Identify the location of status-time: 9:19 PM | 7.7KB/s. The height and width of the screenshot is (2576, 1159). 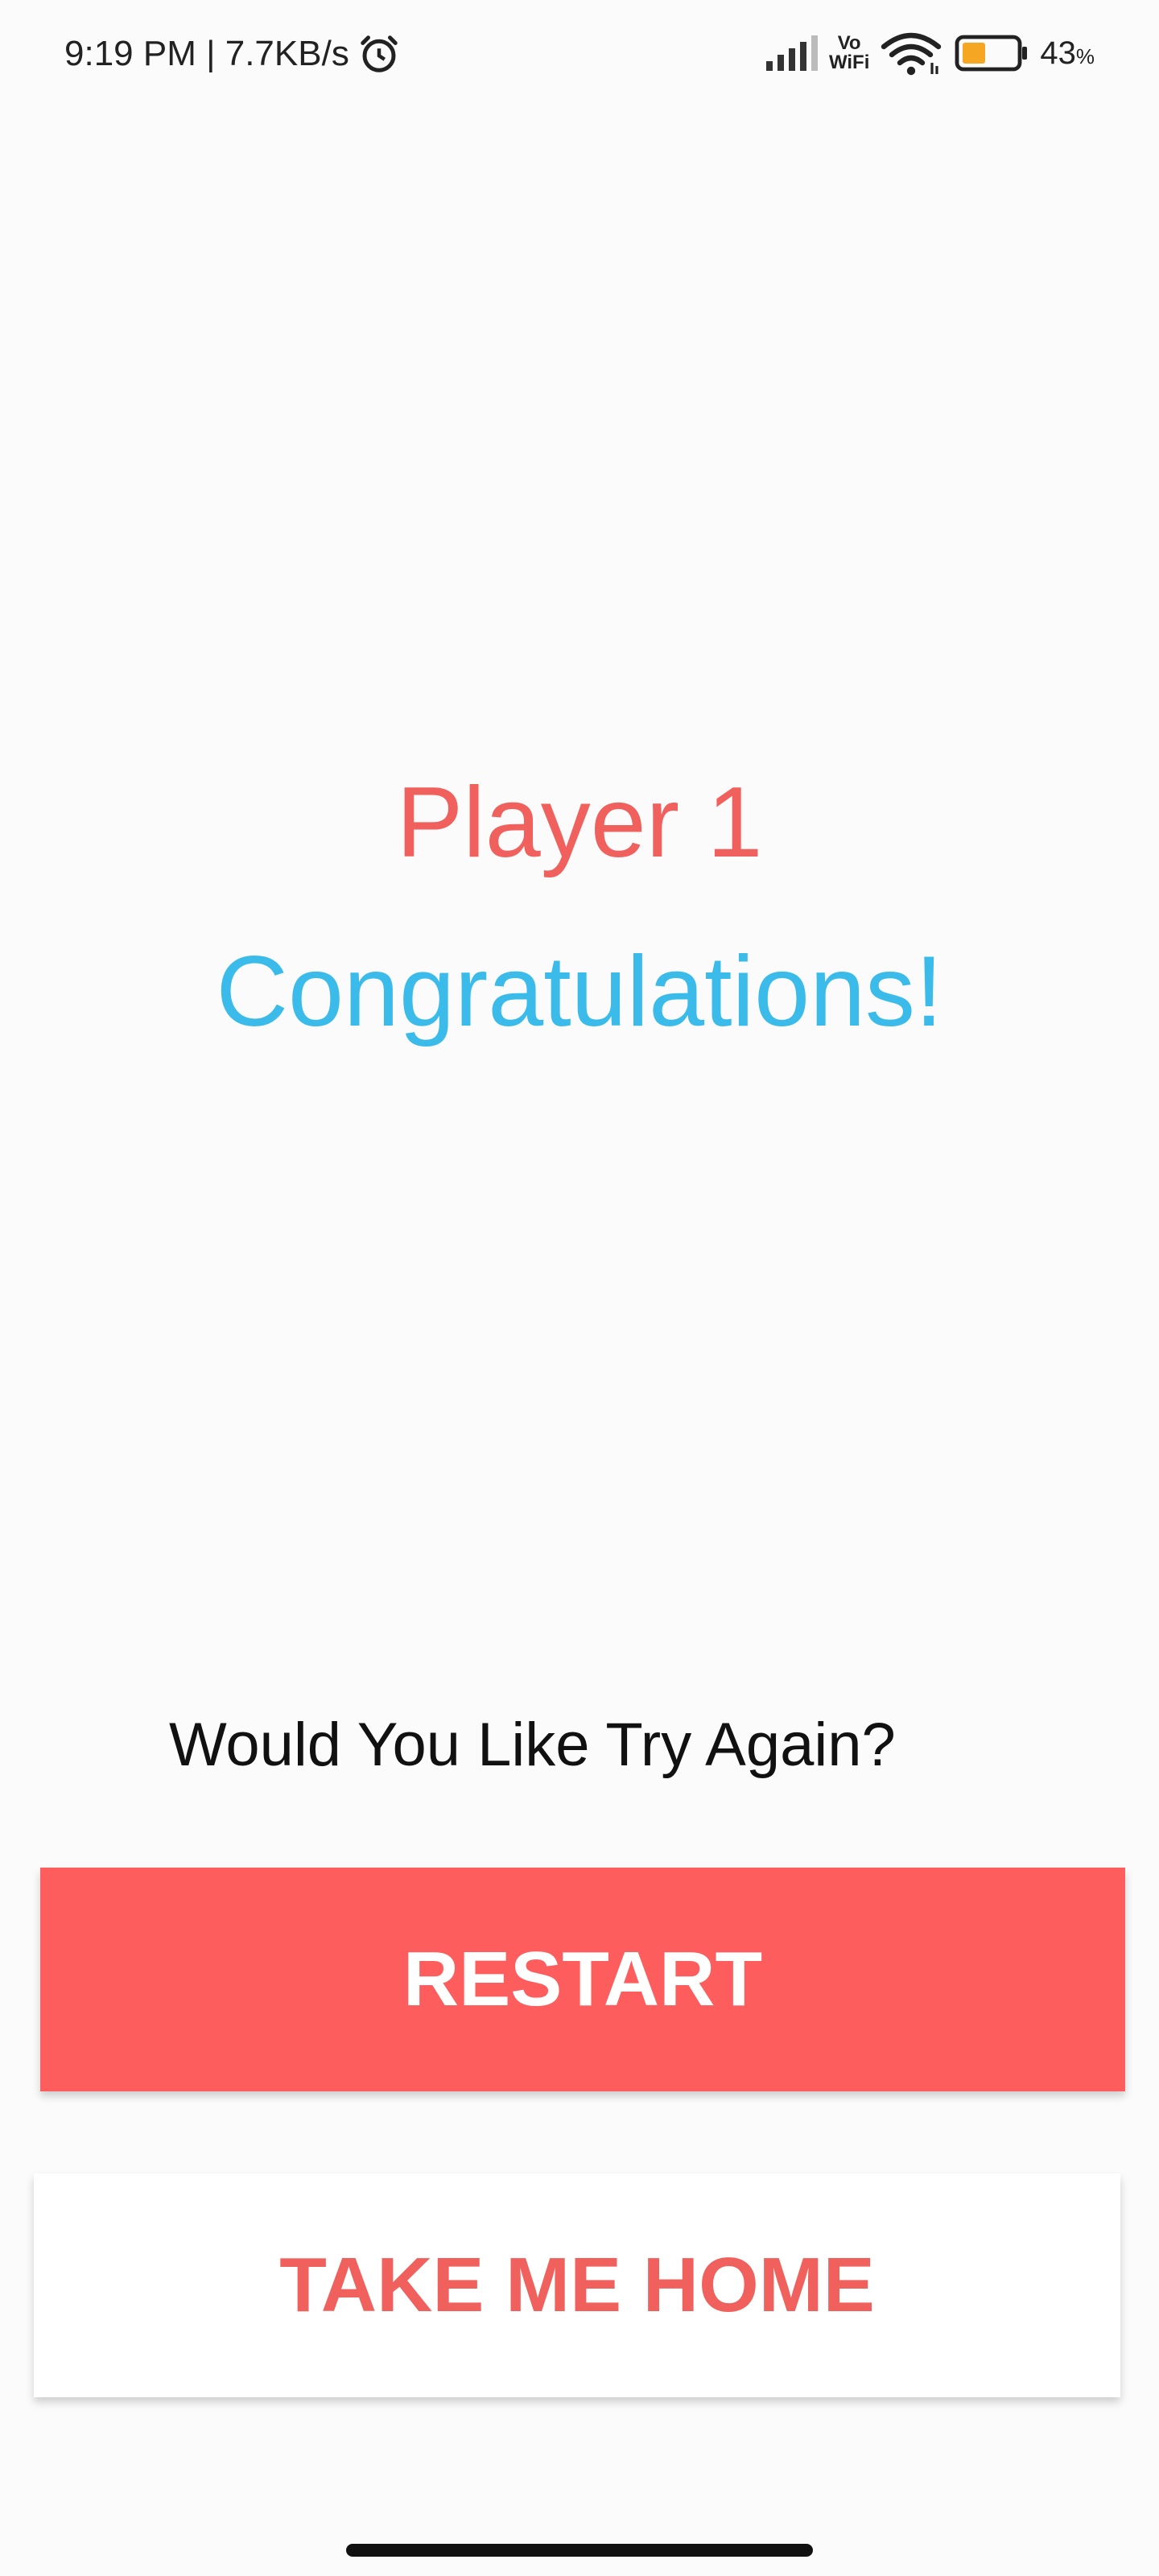
(206, 53).